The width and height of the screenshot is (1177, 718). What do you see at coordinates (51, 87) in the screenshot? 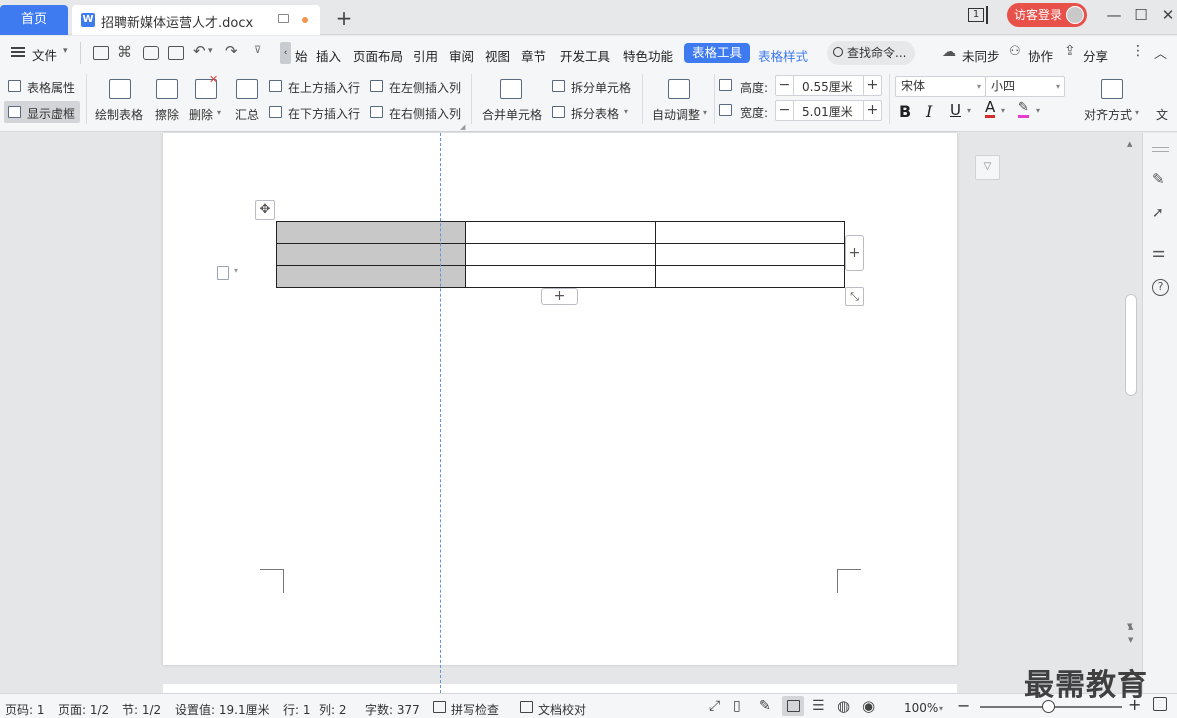
I see `table-properties-button: 表格属性` at bounding box center [51, 87].